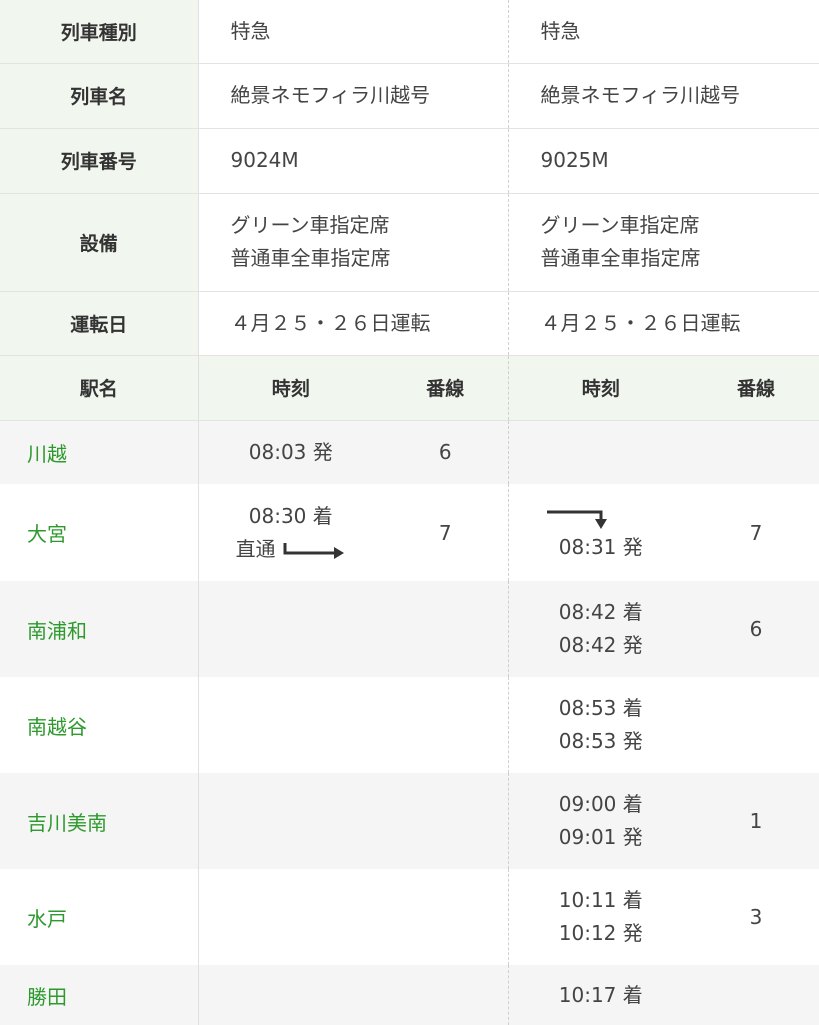 The image size is (819, 1025). Describe the element at coordinates (601, 741) in the screenshot. I see `time-line: 08:53 発` at that location.